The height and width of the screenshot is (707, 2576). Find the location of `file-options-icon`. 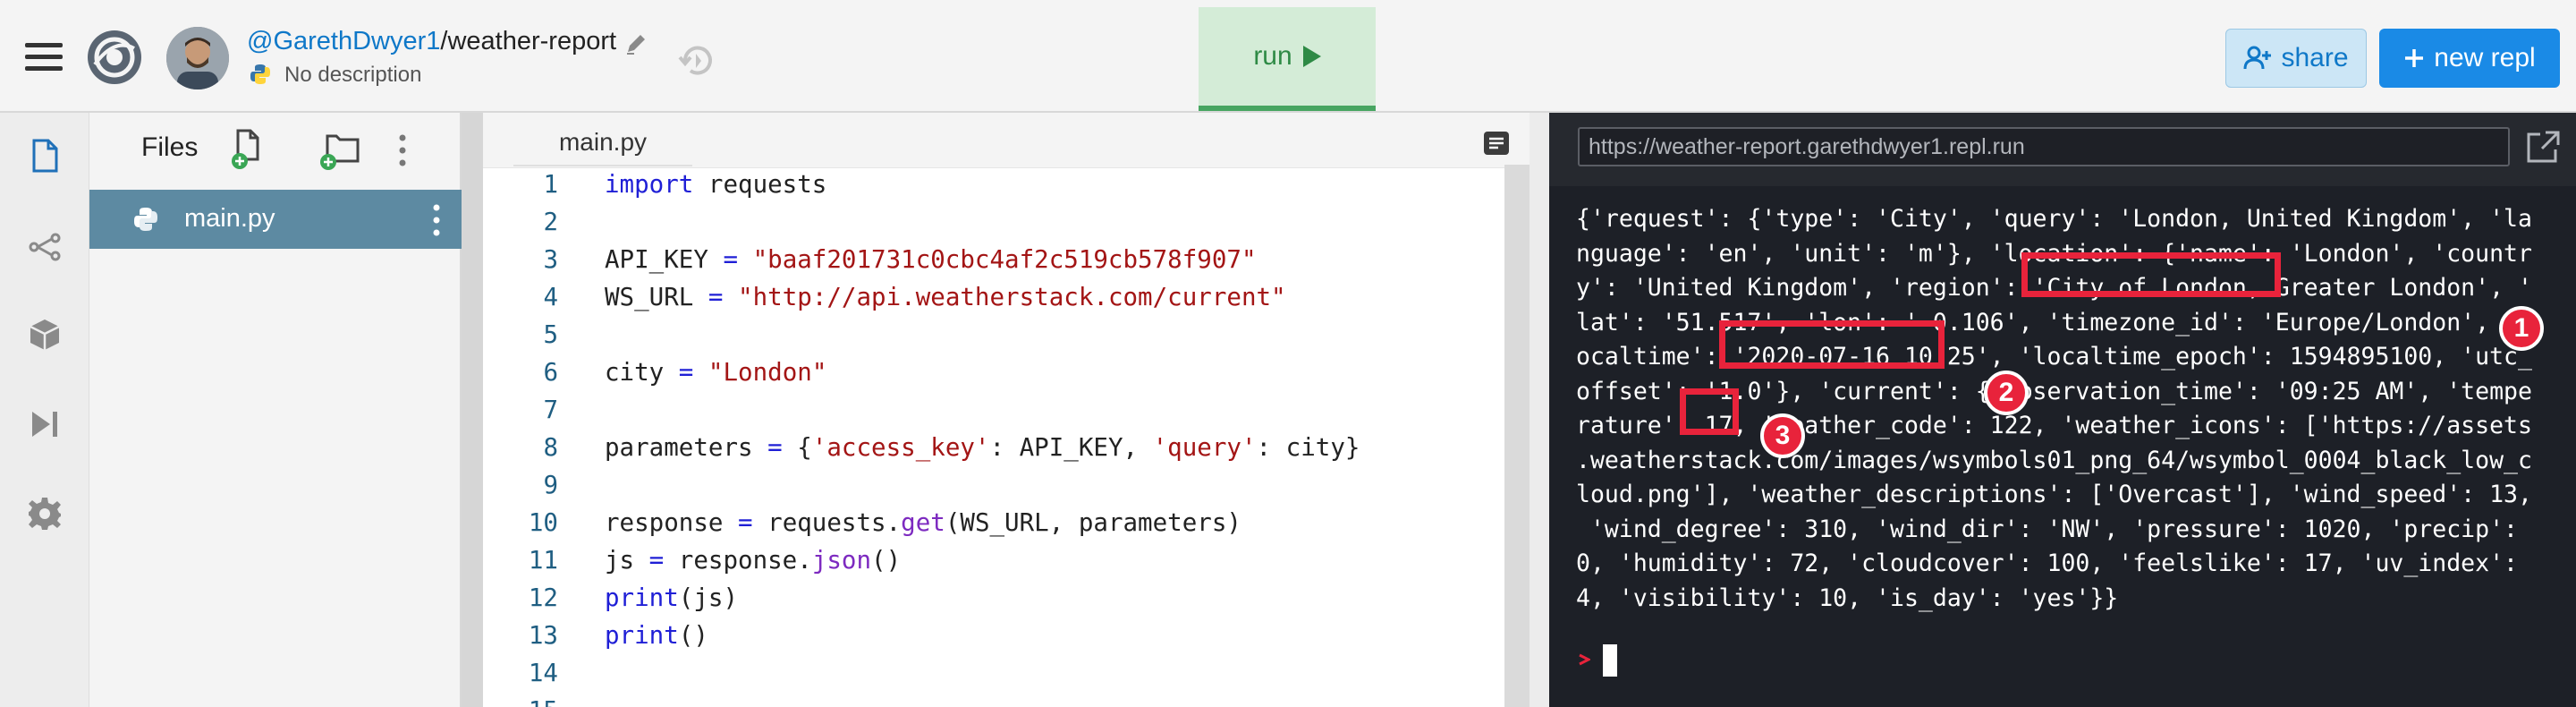

file-options-icon is located at coordinates (436, 220).